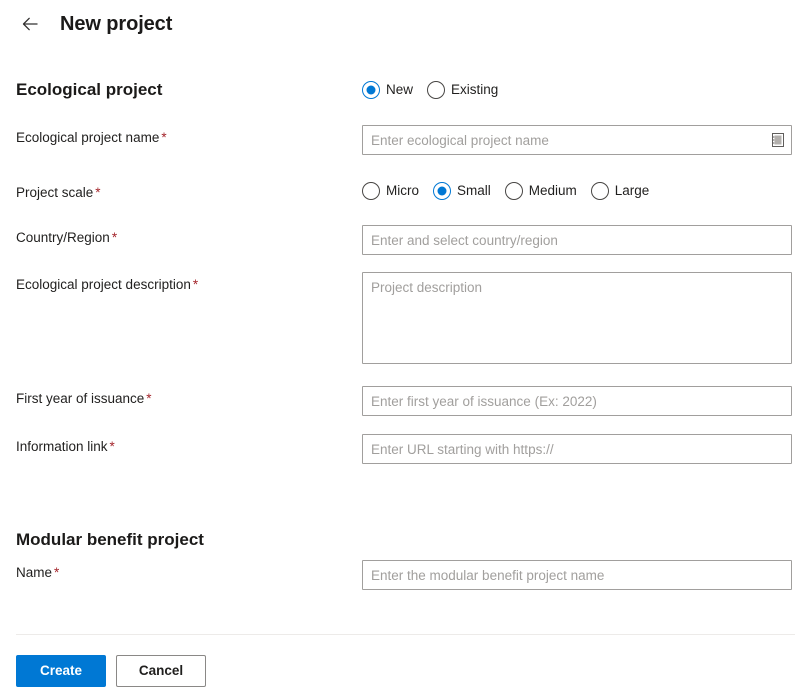 This screenshot has width=808, height=691. Describe the element at coordinates (405, 634) in the screenshot. I see `footer-divider` at that location.